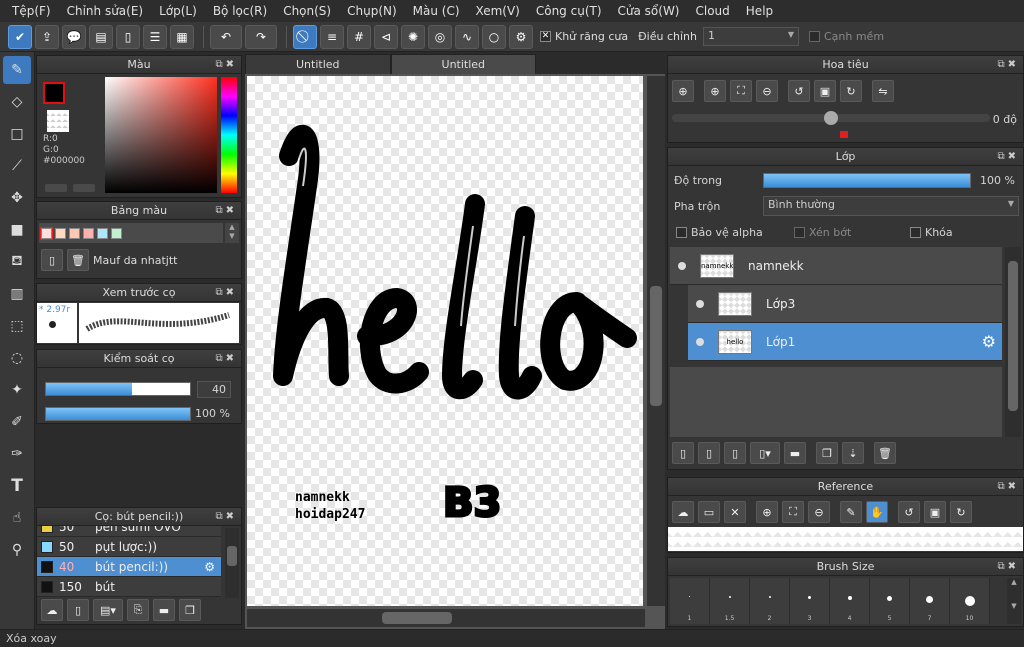 The width and height of the screenshot is (1024, 647). I want to click on fill-rect-tool-icon: ■, so click(17, 230).